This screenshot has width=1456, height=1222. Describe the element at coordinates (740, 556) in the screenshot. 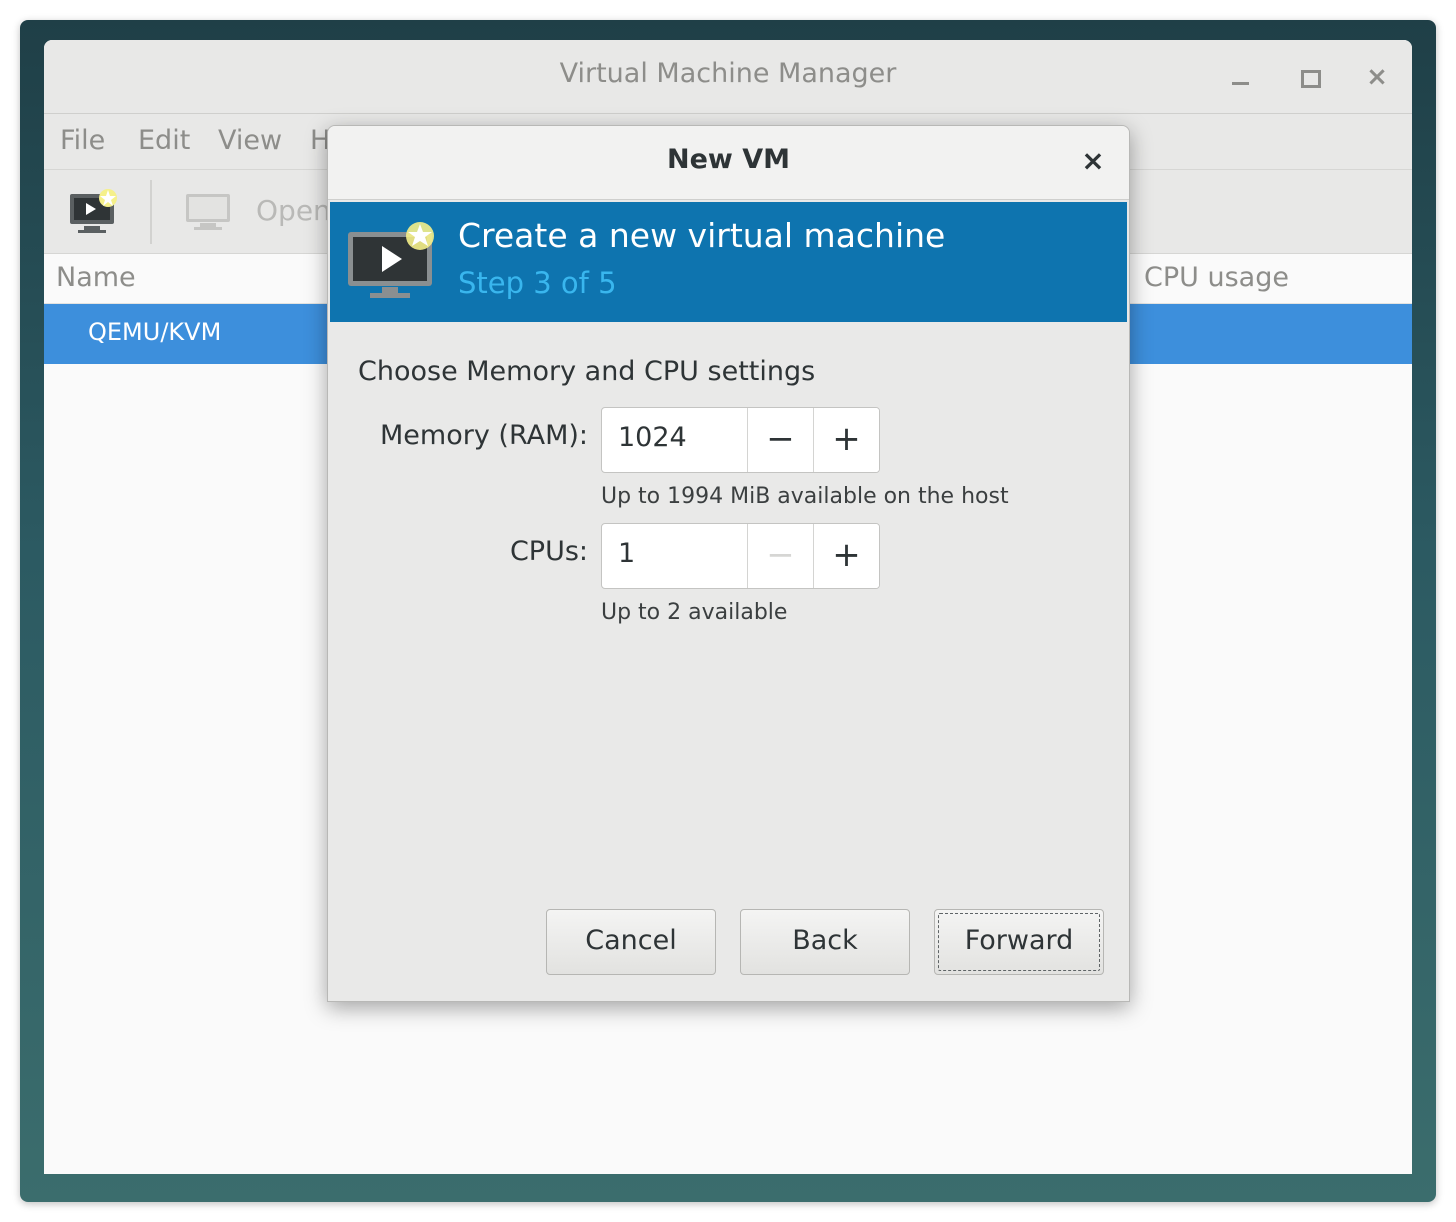

I see `cpus-spinner: 1 − +` at that location.